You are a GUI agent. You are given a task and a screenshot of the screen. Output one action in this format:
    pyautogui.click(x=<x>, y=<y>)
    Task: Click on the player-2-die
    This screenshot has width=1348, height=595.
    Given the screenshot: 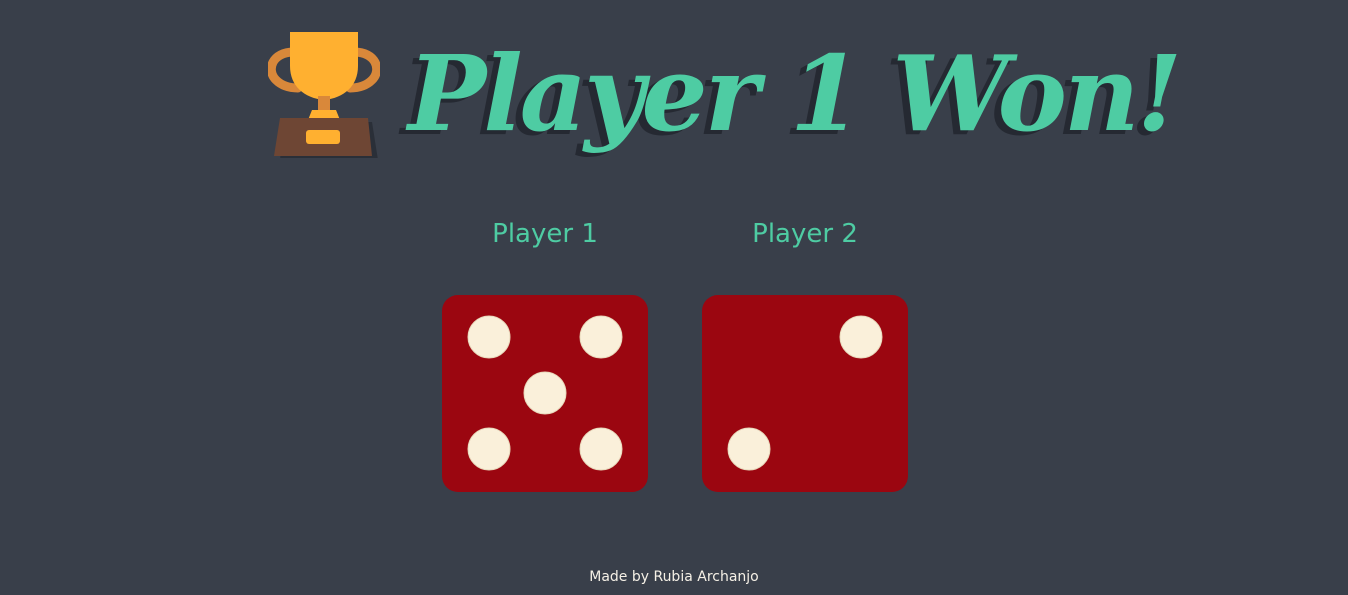 What is the action you would take?
    pyautogui.click(x=805, y=393)
    